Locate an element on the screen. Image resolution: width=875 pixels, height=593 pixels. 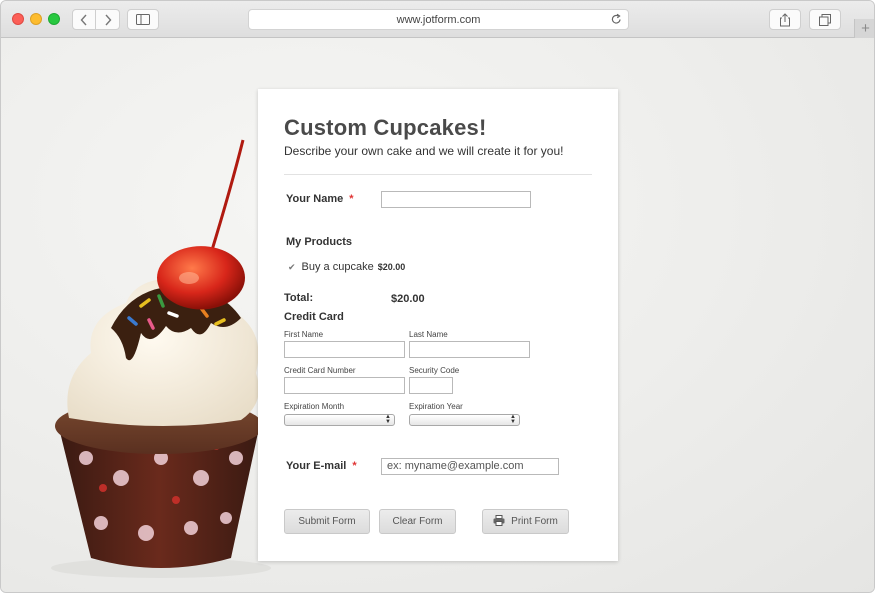
forward-button is located at coordinates (108, 19).